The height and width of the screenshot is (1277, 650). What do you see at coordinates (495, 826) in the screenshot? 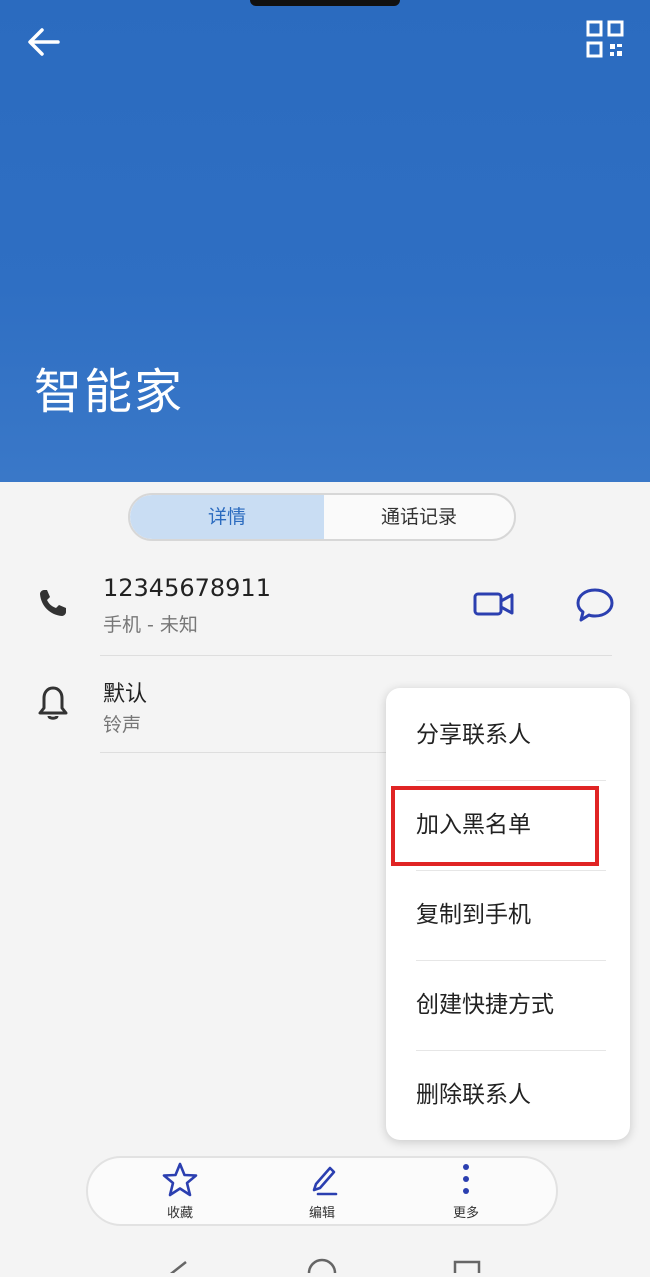
I see `highlight-annotation-box` at bounding box center [495, 826].